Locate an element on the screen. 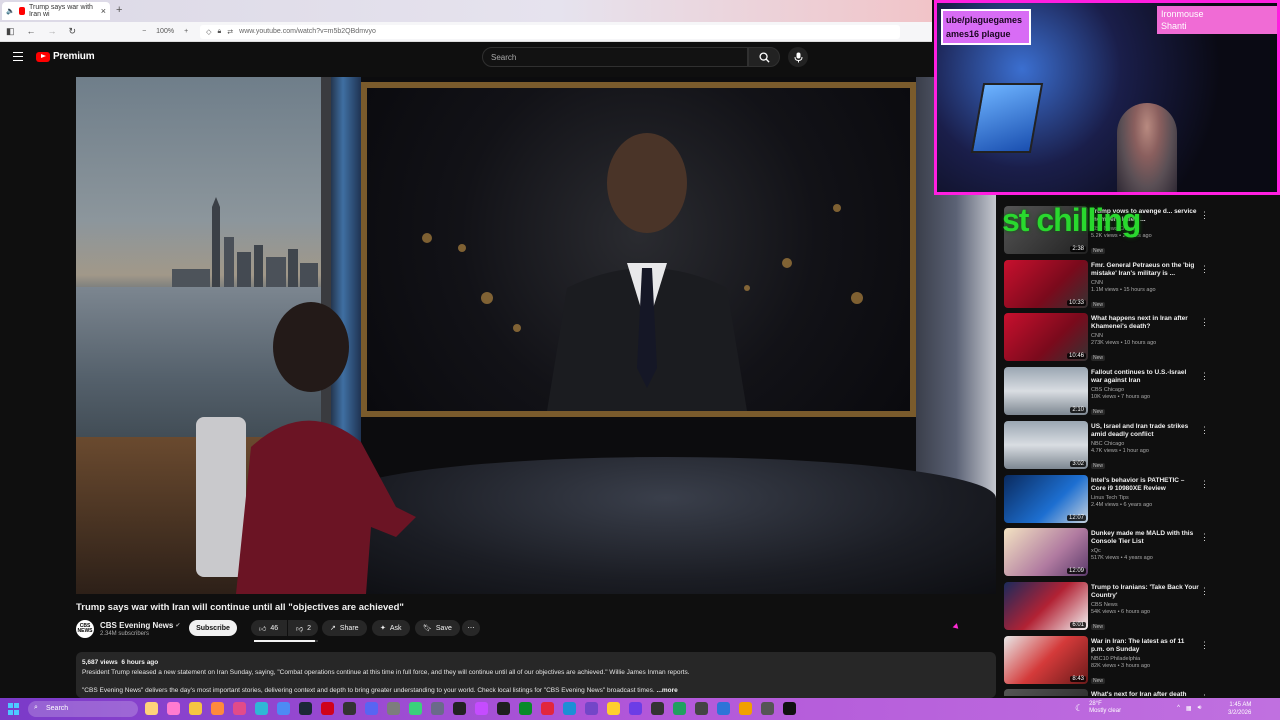 The width and height of the screenshot is (1280, 720). steam-icon is located at coordinates (305, 708).